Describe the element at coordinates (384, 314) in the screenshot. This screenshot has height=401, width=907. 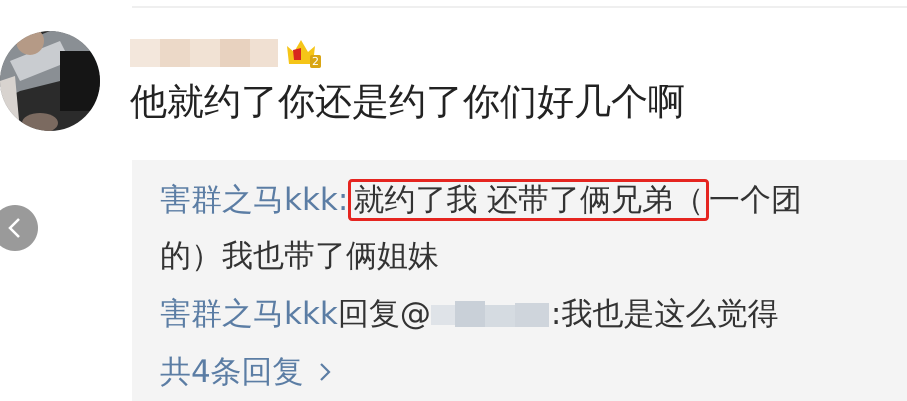
I see `reply-label: 回复@` at that location.